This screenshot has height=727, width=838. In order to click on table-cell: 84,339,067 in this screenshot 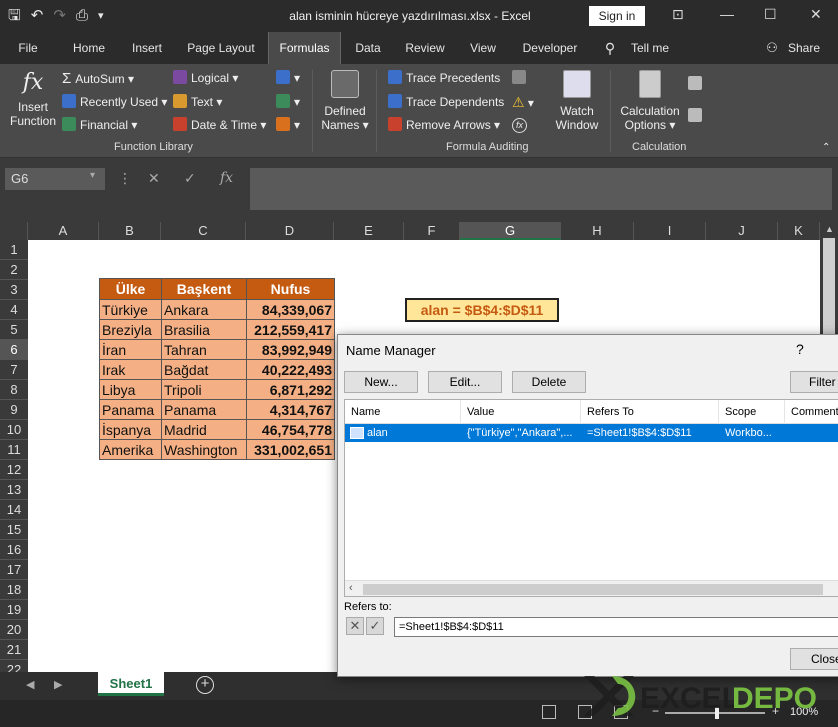, I will do `click(290, 309)`.